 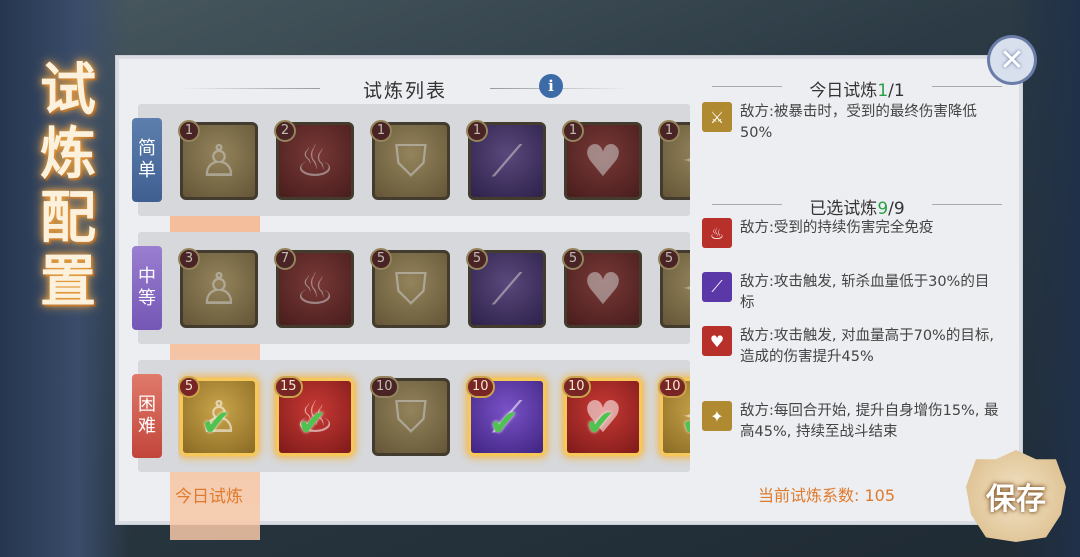 I want to click on selected-trial-entry: ♥ 敌方:攻击触发, 对血量高于70%的目标, 造成的伤害提升45%, so click(x=852, y=347).